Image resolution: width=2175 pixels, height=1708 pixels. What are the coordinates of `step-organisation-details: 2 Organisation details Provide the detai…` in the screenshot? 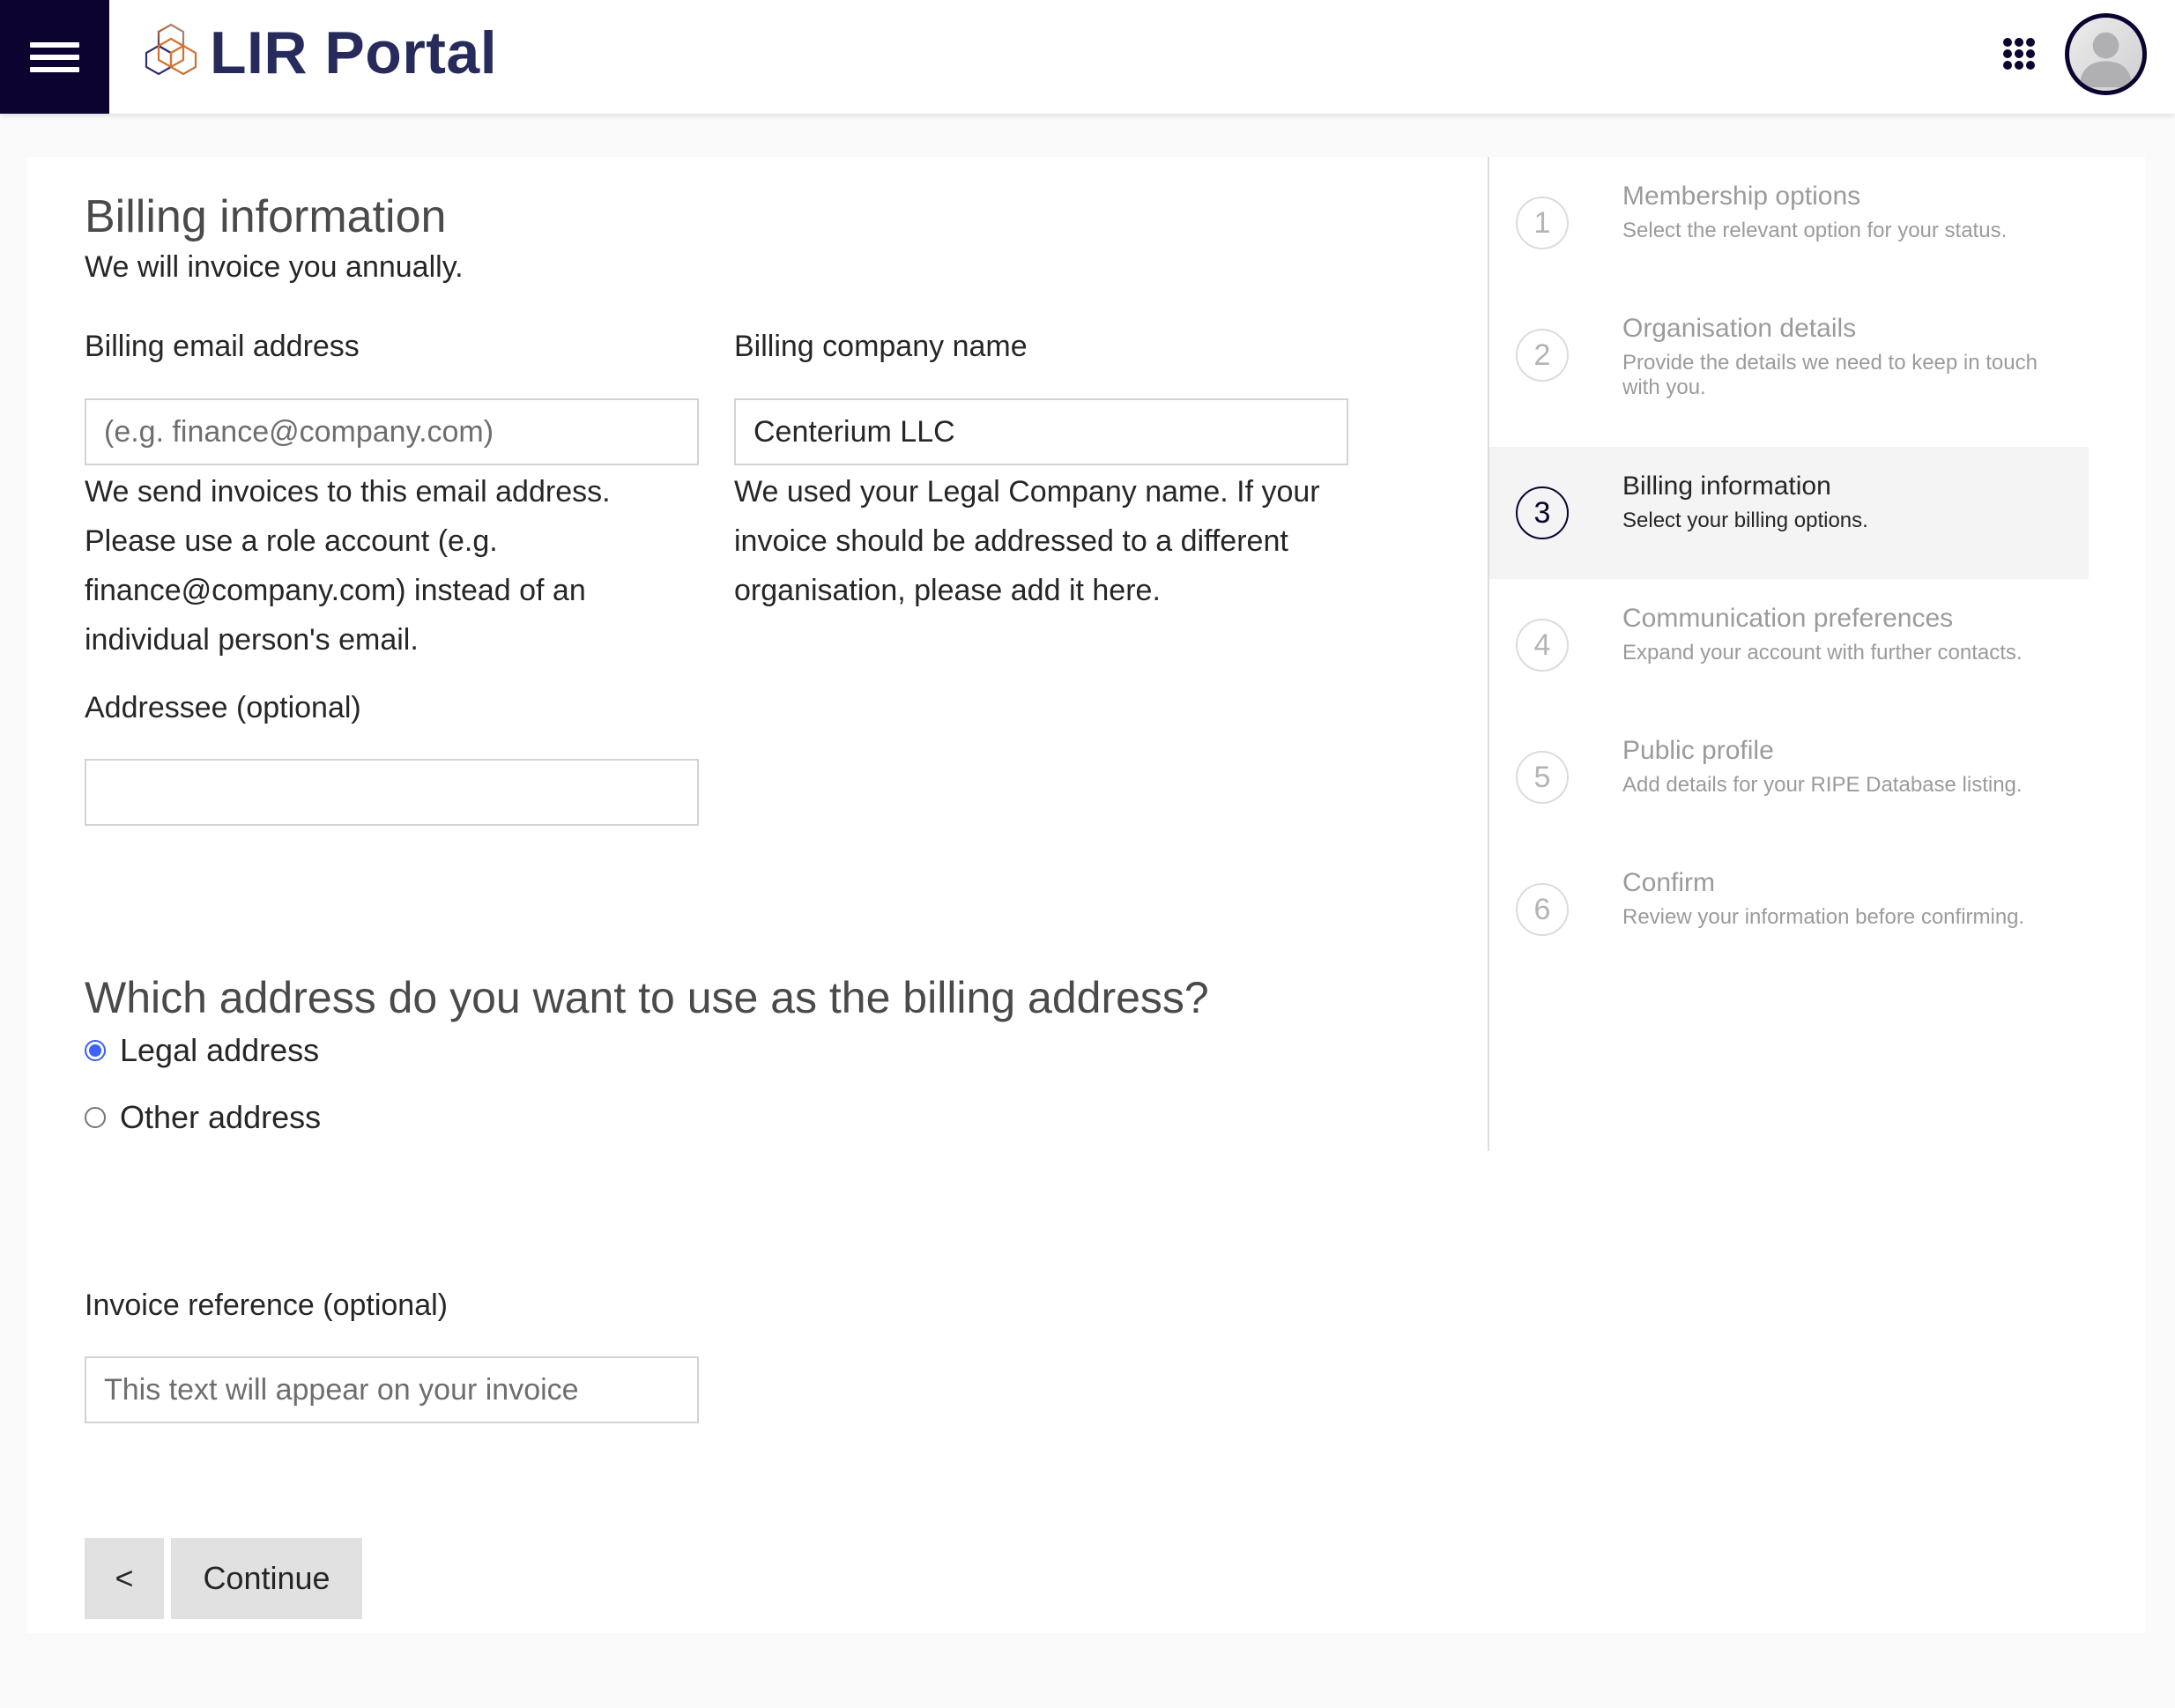 It's located at (1789, 355).